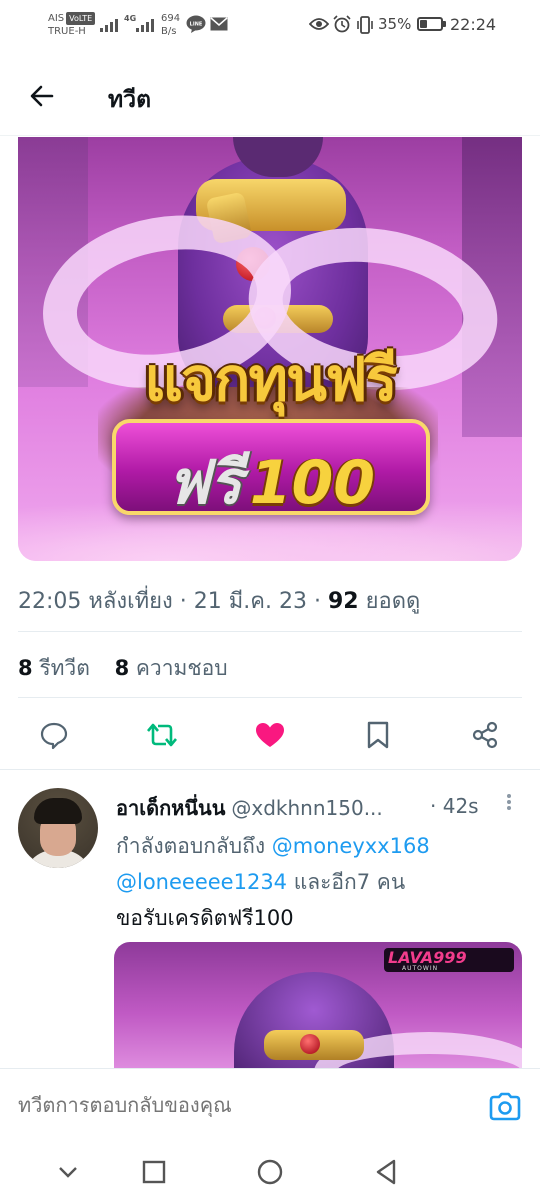 The width and height of the screenshot is (540, 1200). Describe the element at coordinates (169, 31) in the screenshot. I see `speed-unit: B/s` at that location.